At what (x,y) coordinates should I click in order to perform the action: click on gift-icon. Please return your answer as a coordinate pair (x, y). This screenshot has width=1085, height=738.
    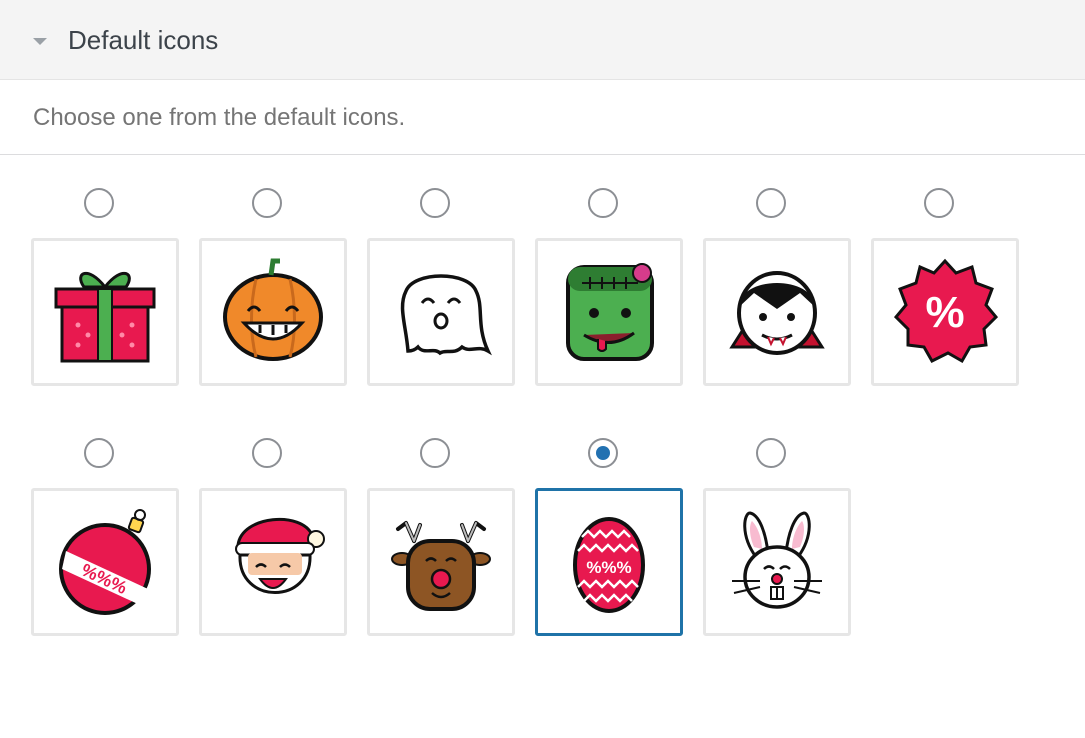
    Looking at the image, I should click on (105, 317).